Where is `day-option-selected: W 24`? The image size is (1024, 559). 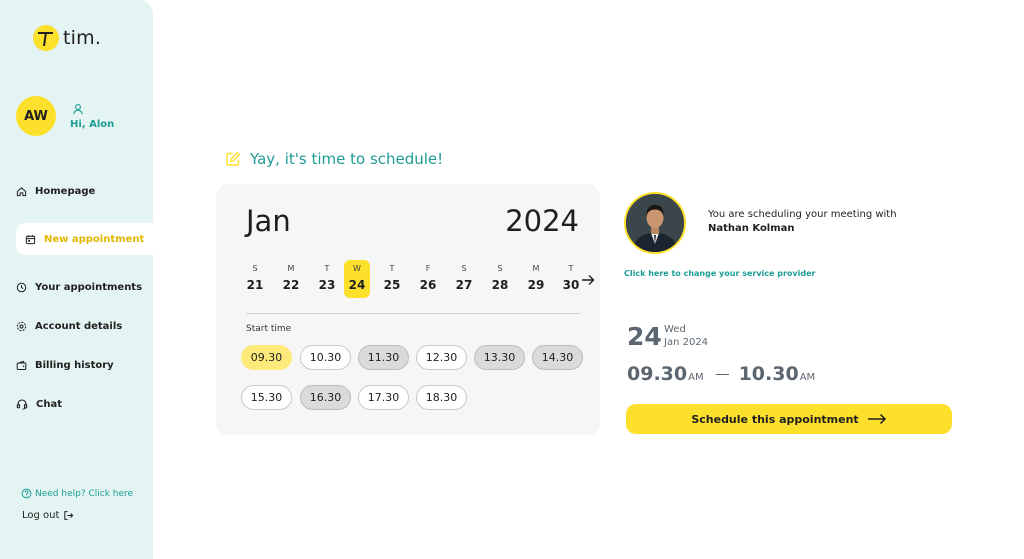
day-option-selected: W 24 is located at coordinates (357, 279).